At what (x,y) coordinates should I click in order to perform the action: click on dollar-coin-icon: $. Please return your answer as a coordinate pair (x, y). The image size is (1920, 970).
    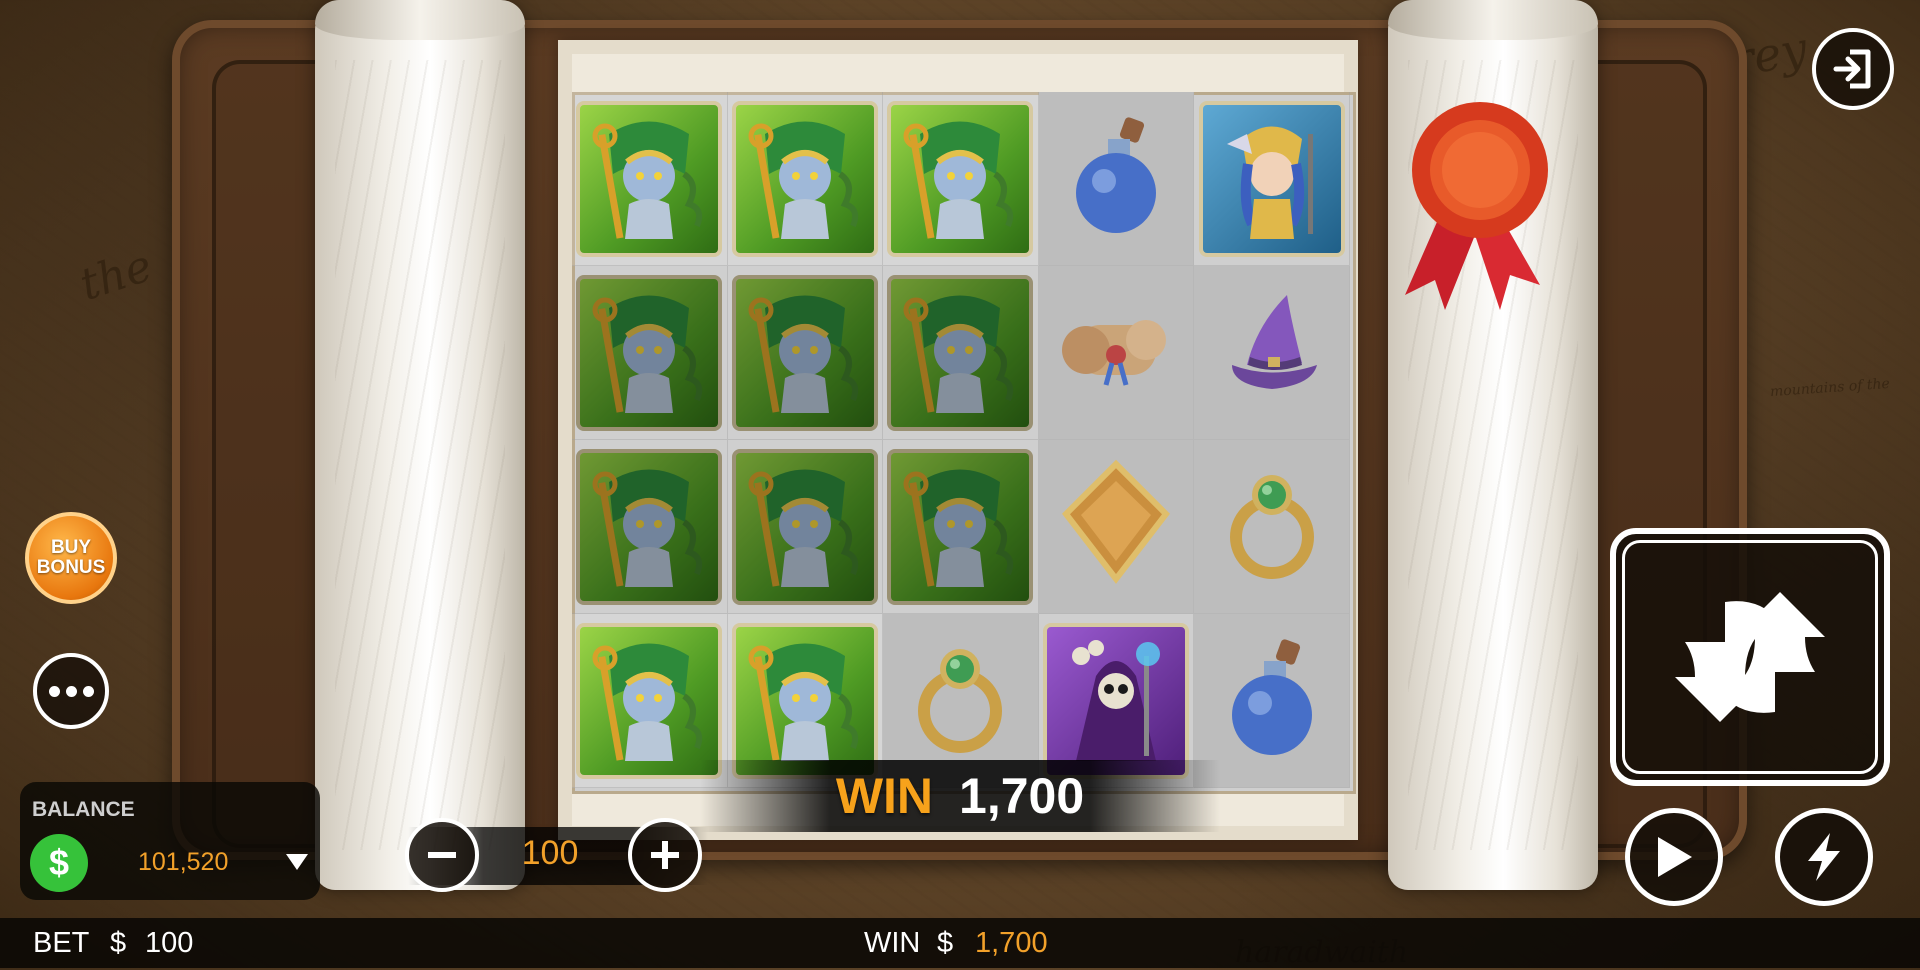
    Looking at the image, I should click on (59, 863).